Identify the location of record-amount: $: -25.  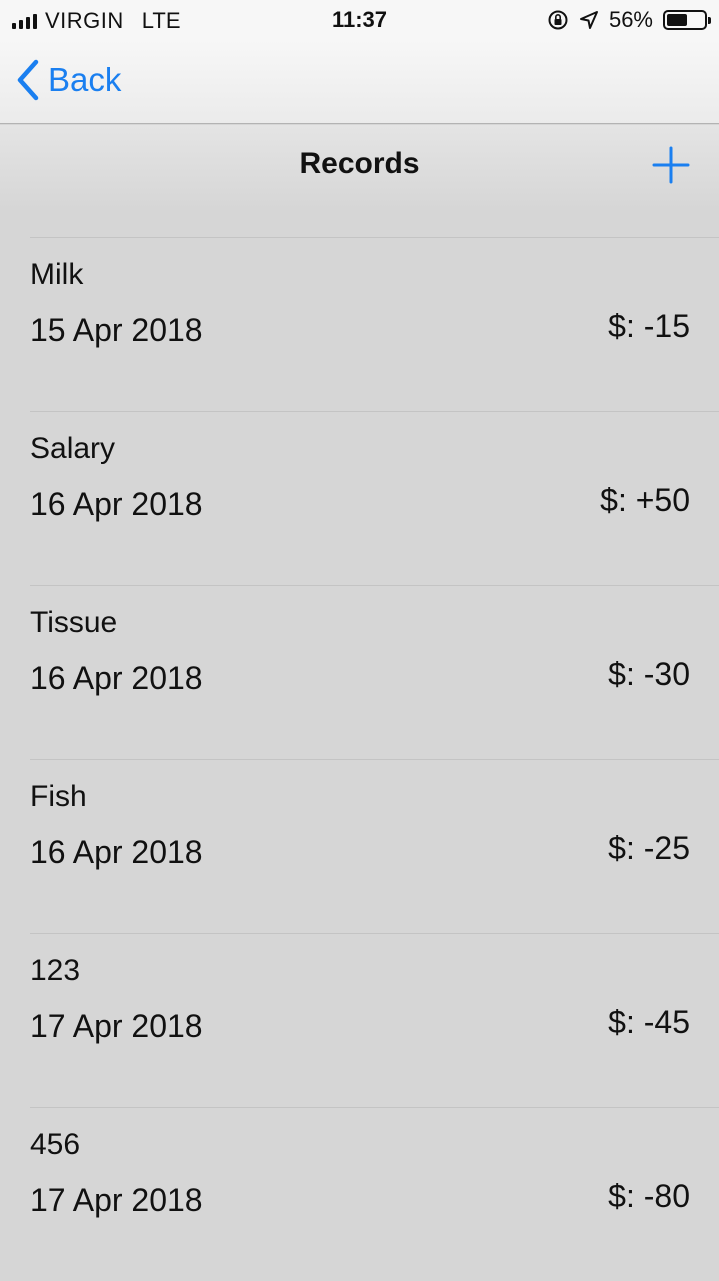
(649, 848).